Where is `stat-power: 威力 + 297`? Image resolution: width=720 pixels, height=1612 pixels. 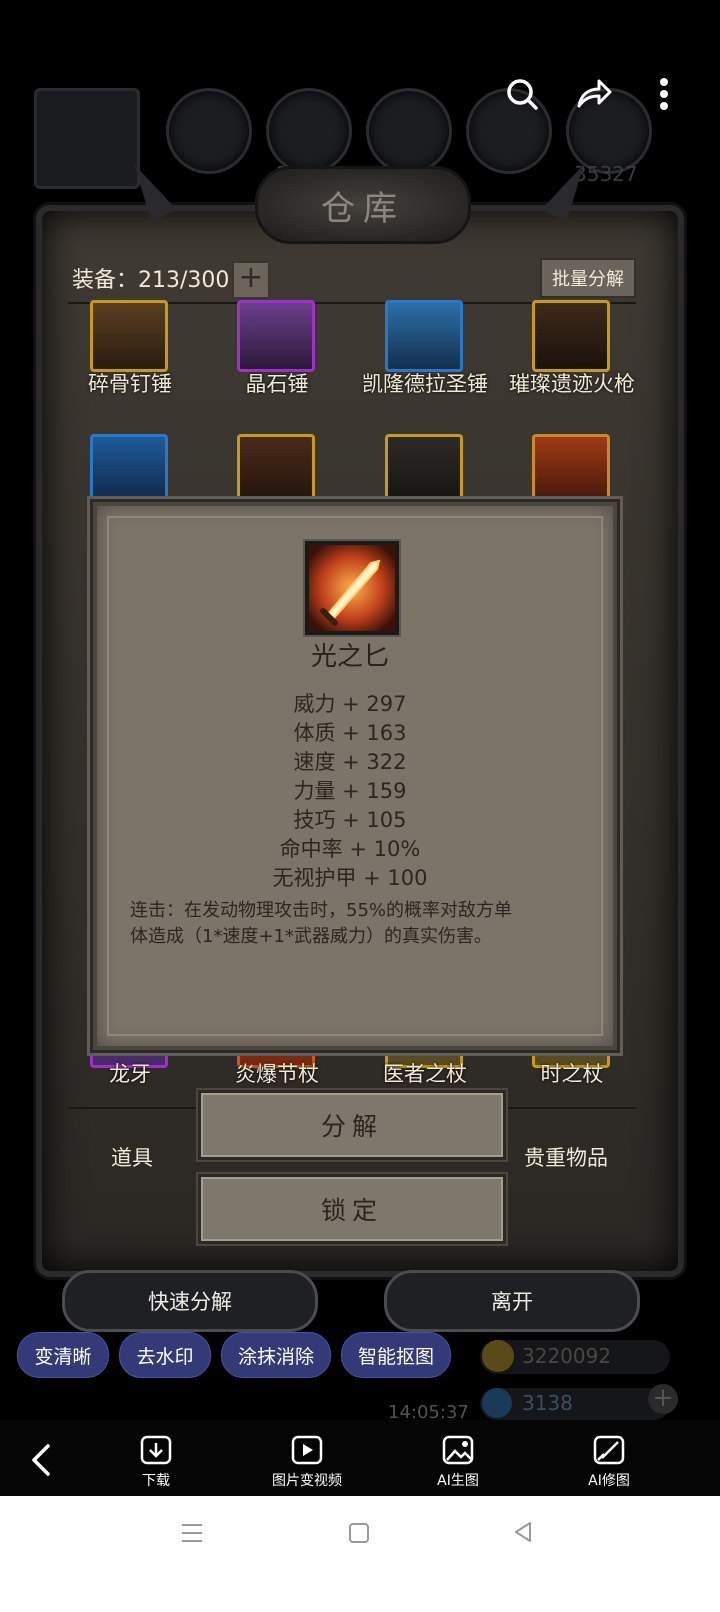
stat-power: 威力 + 297 is located at coordinates (350, 704).